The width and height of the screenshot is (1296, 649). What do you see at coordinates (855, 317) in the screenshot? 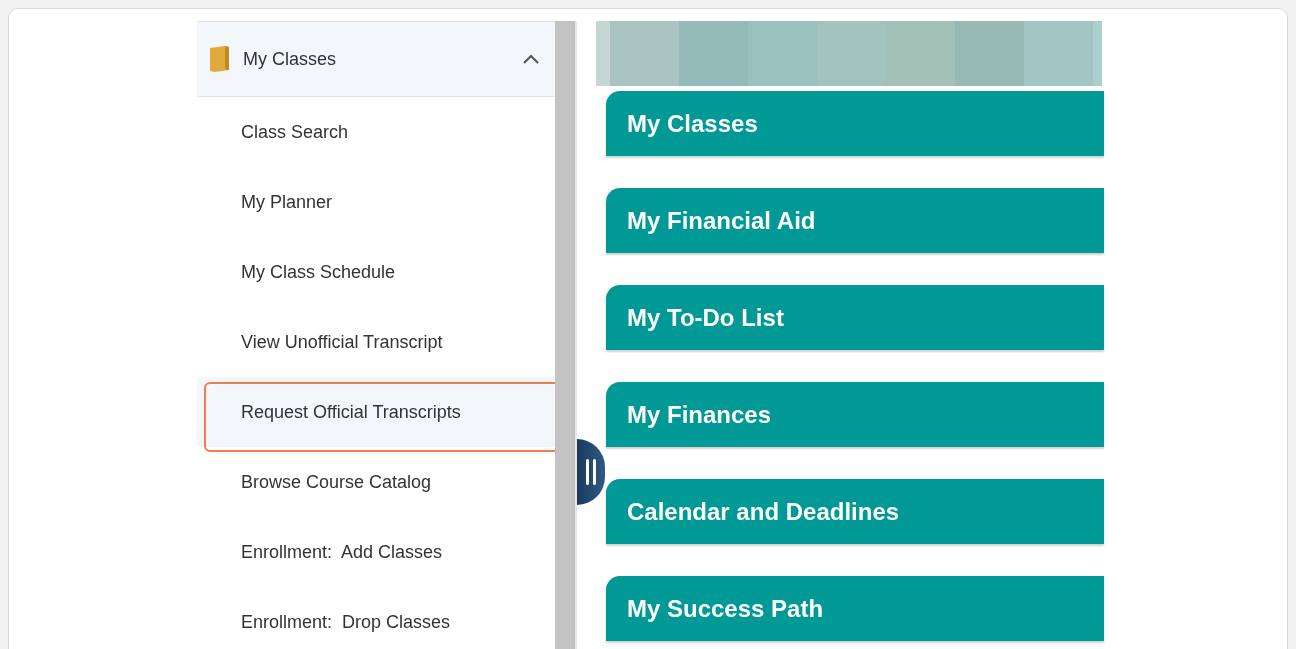
I see `section-tile: My To-Do List` at bounding box center [855, 317].